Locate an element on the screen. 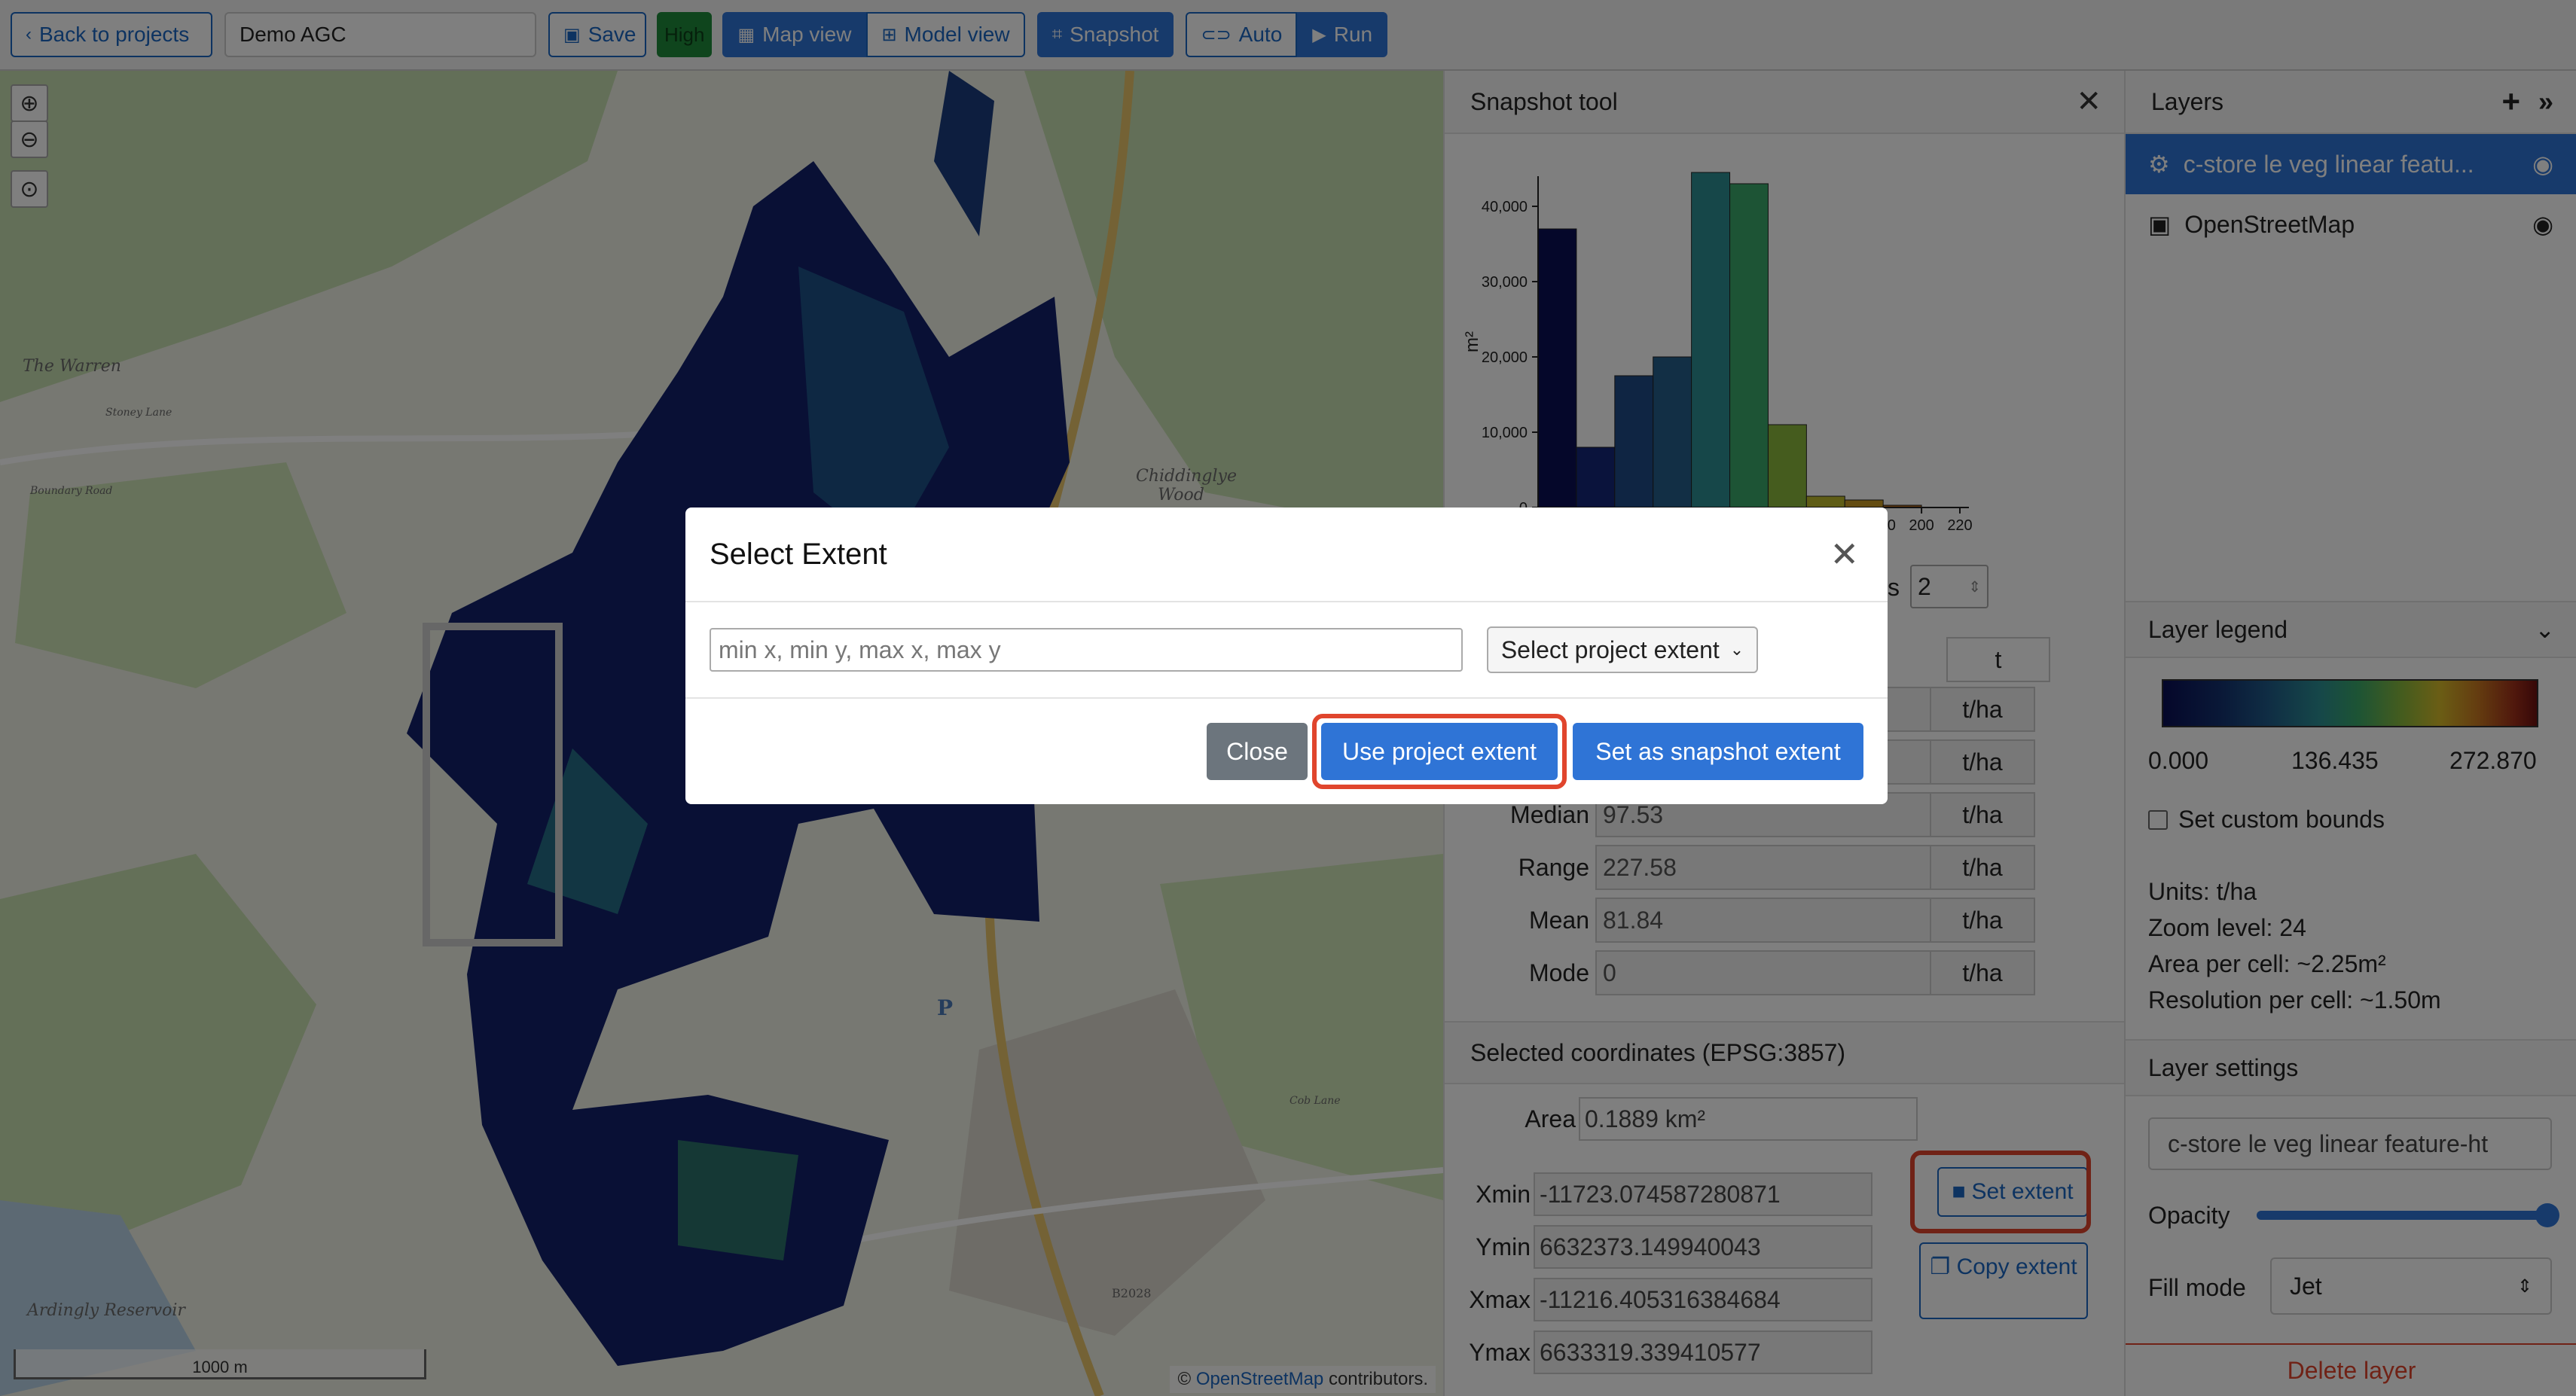 Image resolution: width=2576 pixels, height=1396 pixels. modal-header: Select Extent ✕ is located at coordinates (1287, 554).